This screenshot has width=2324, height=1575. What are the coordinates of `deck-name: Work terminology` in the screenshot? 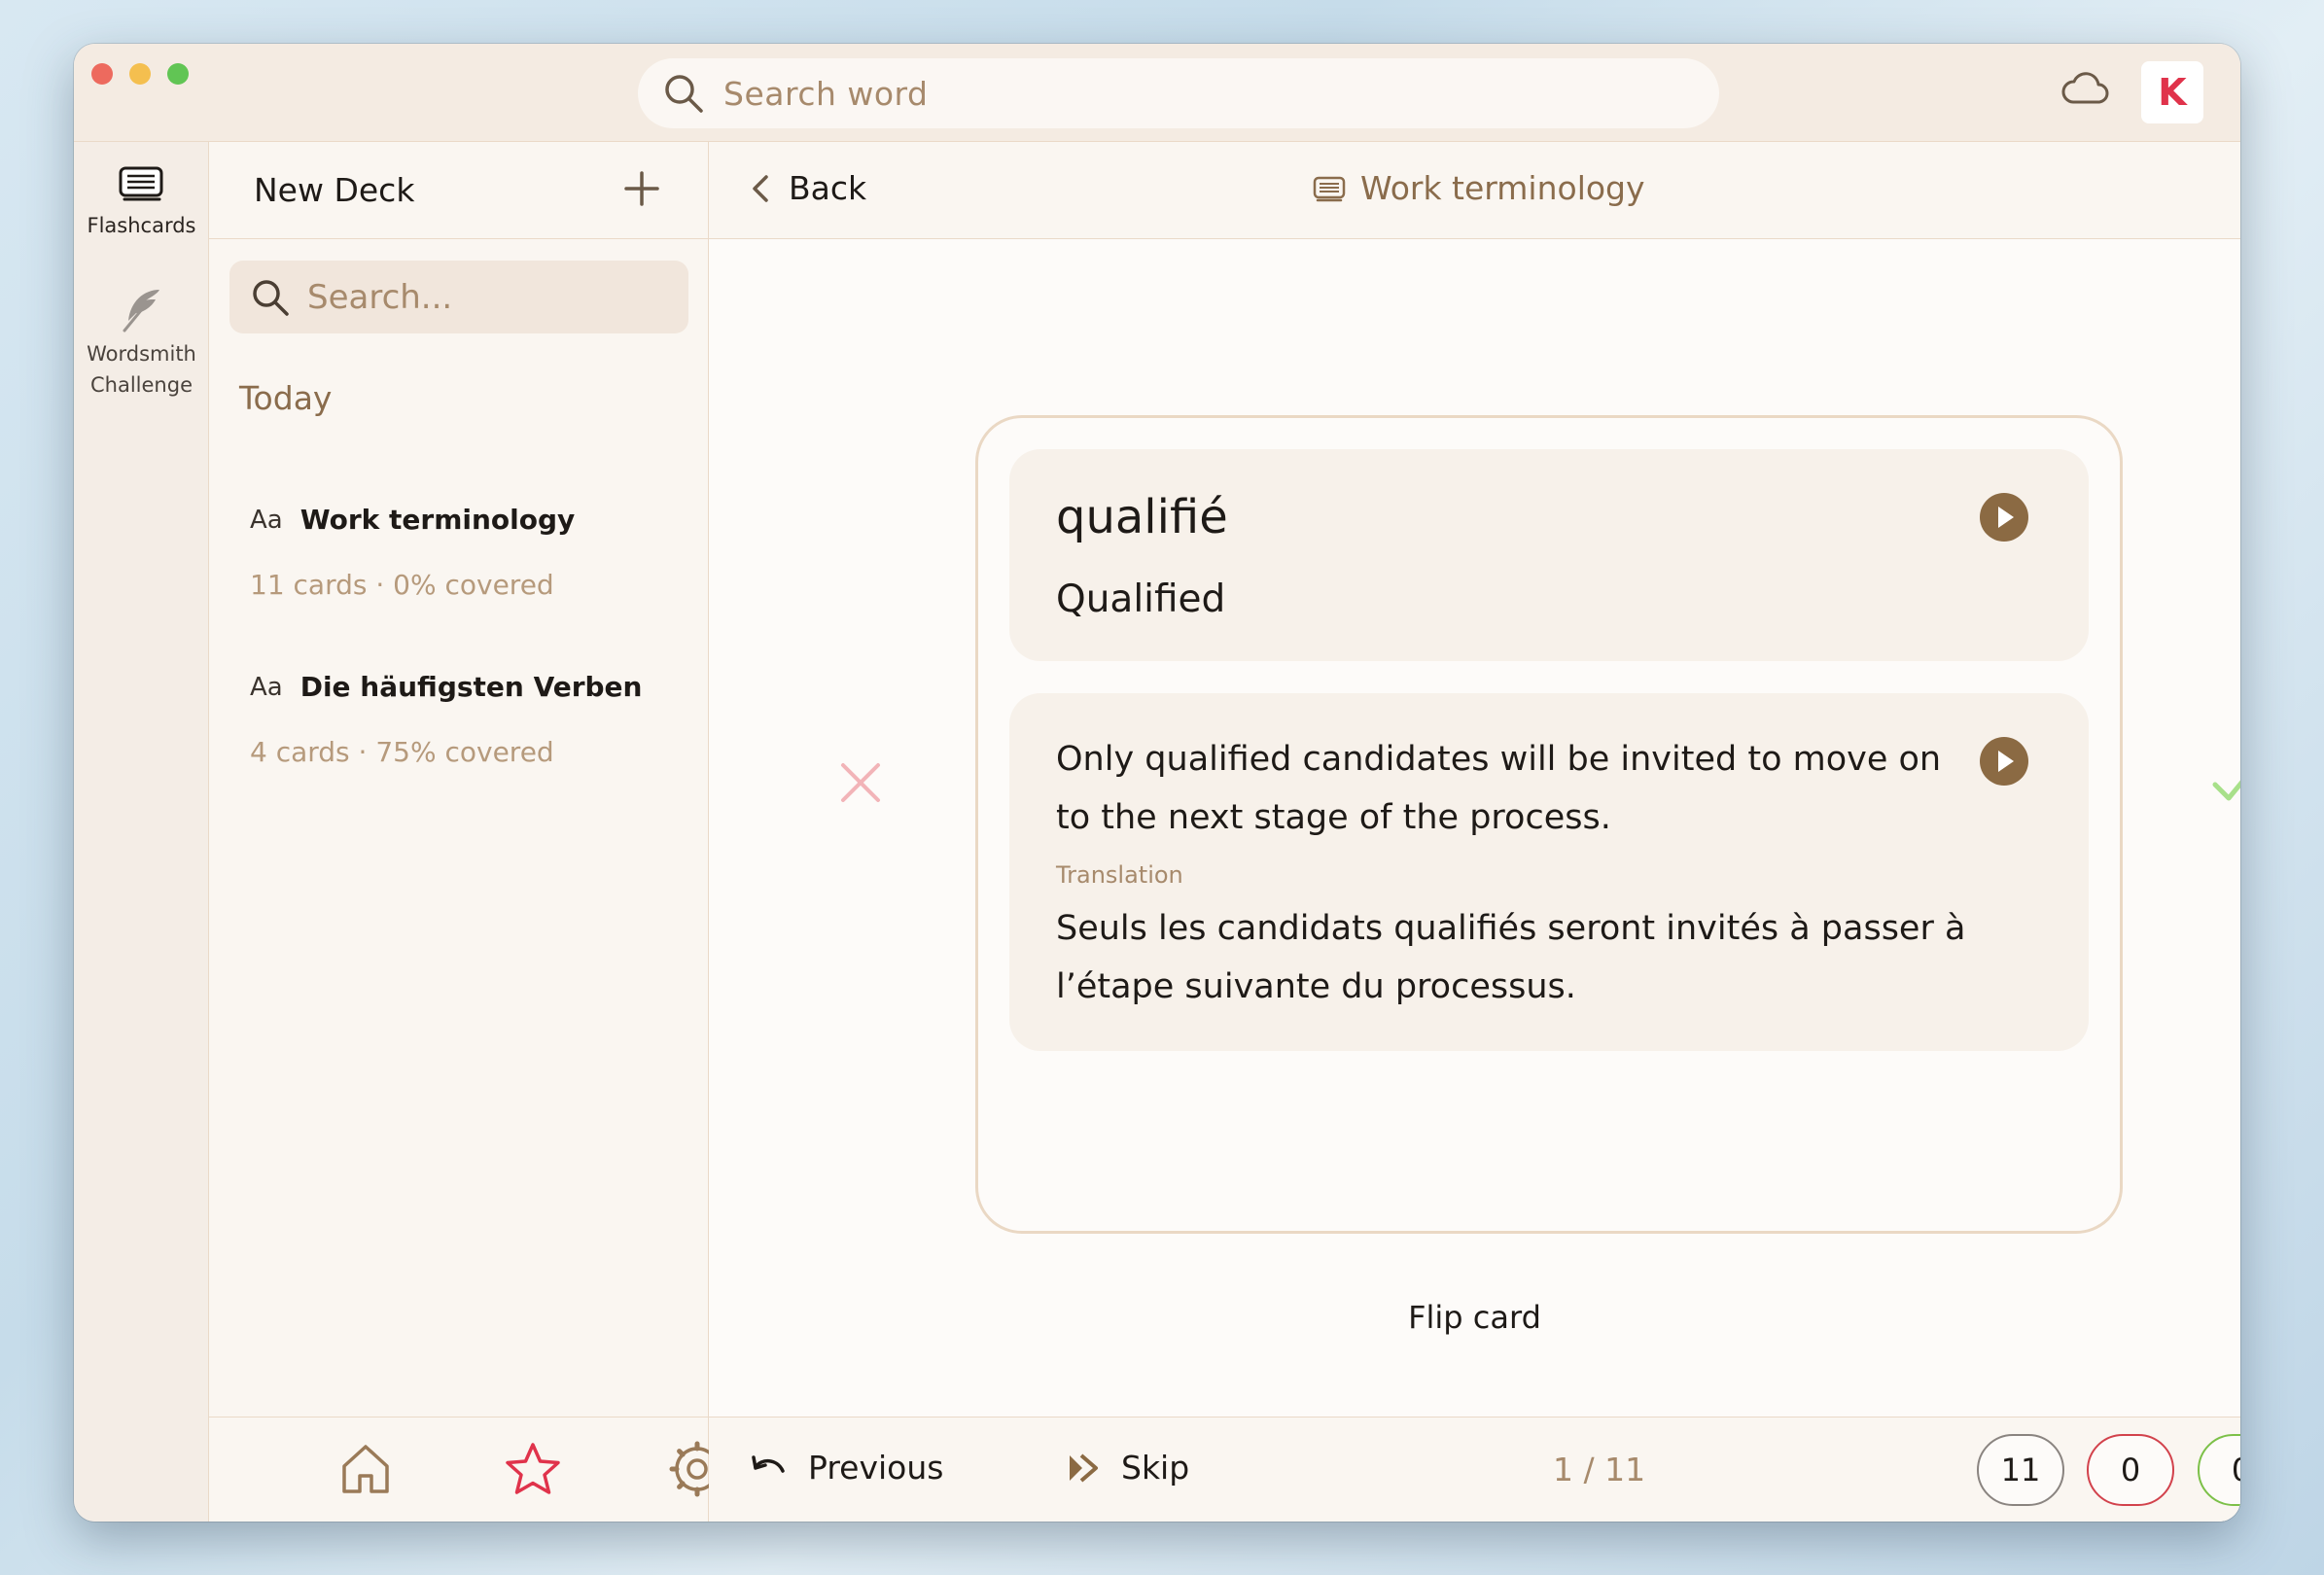 It's located at (437, 520).